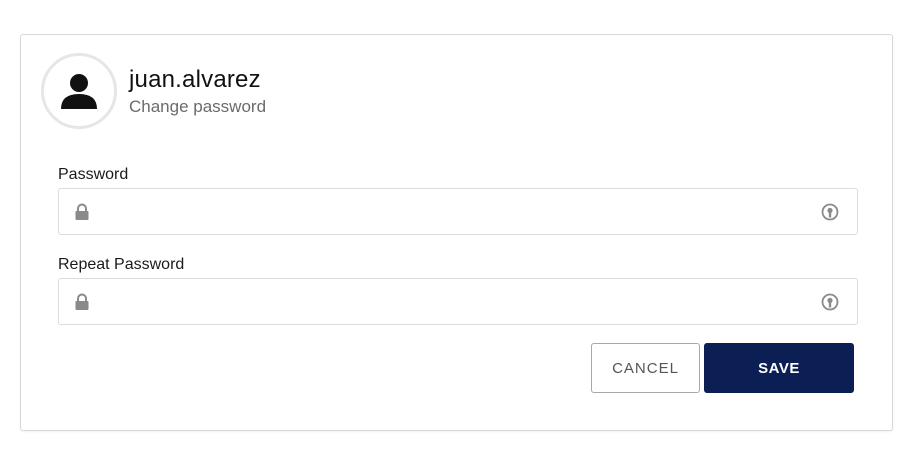 This screenshot has height=460, width=922. I want to click on avatar, so click(79, 91).